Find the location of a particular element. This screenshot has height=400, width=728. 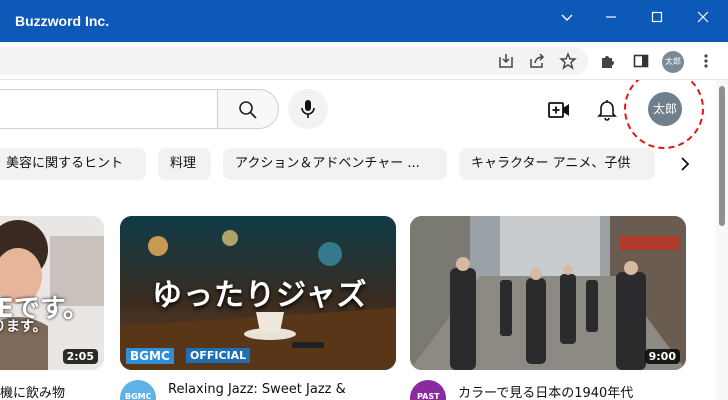

search-button is located at coordinates (248, 109).